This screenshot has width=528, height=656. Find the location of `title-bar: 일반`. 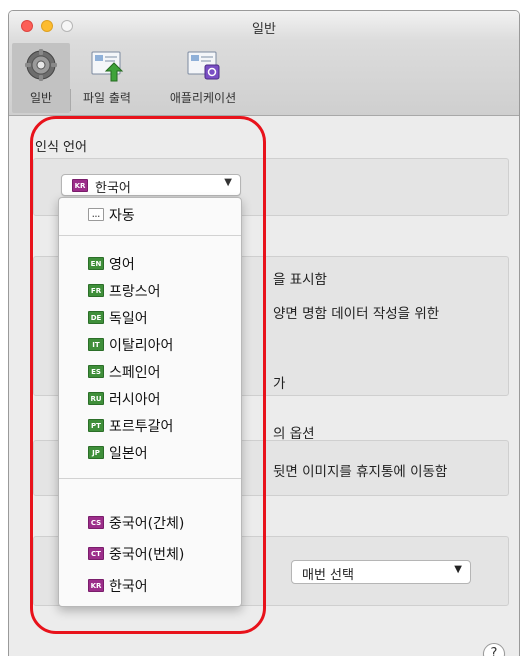

title-bar: 일반 is located at coordinates (264, 26).